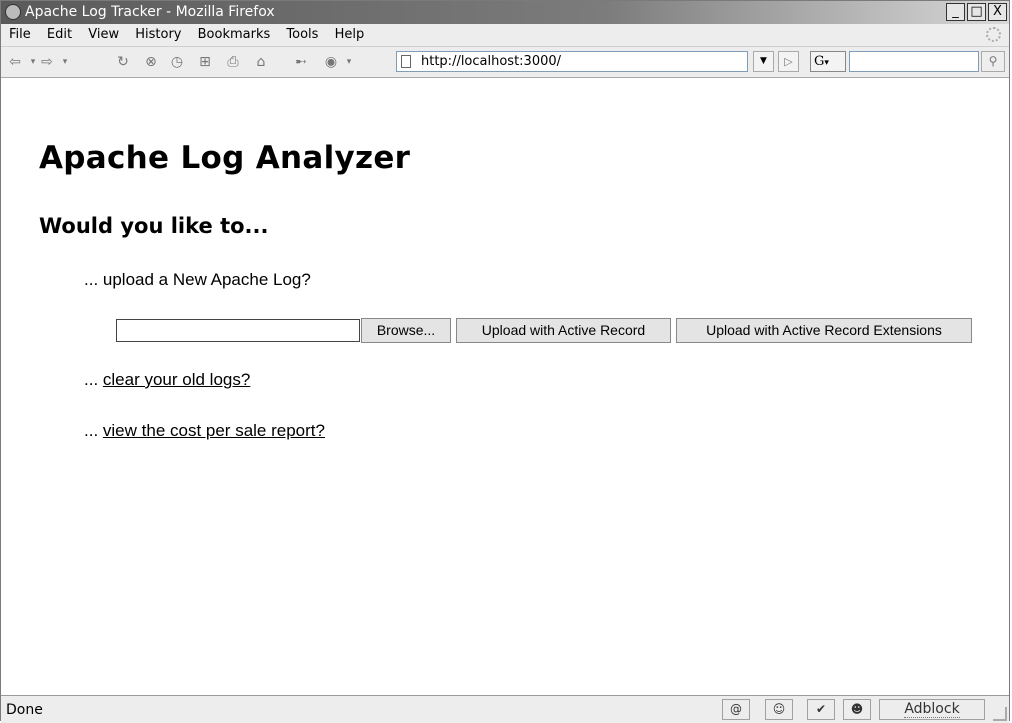 The image size is (1012, 723). What do you see at coordinates (238, 330) in the screenshot?
I see `file-path-input` at bounding box center [238, 330].